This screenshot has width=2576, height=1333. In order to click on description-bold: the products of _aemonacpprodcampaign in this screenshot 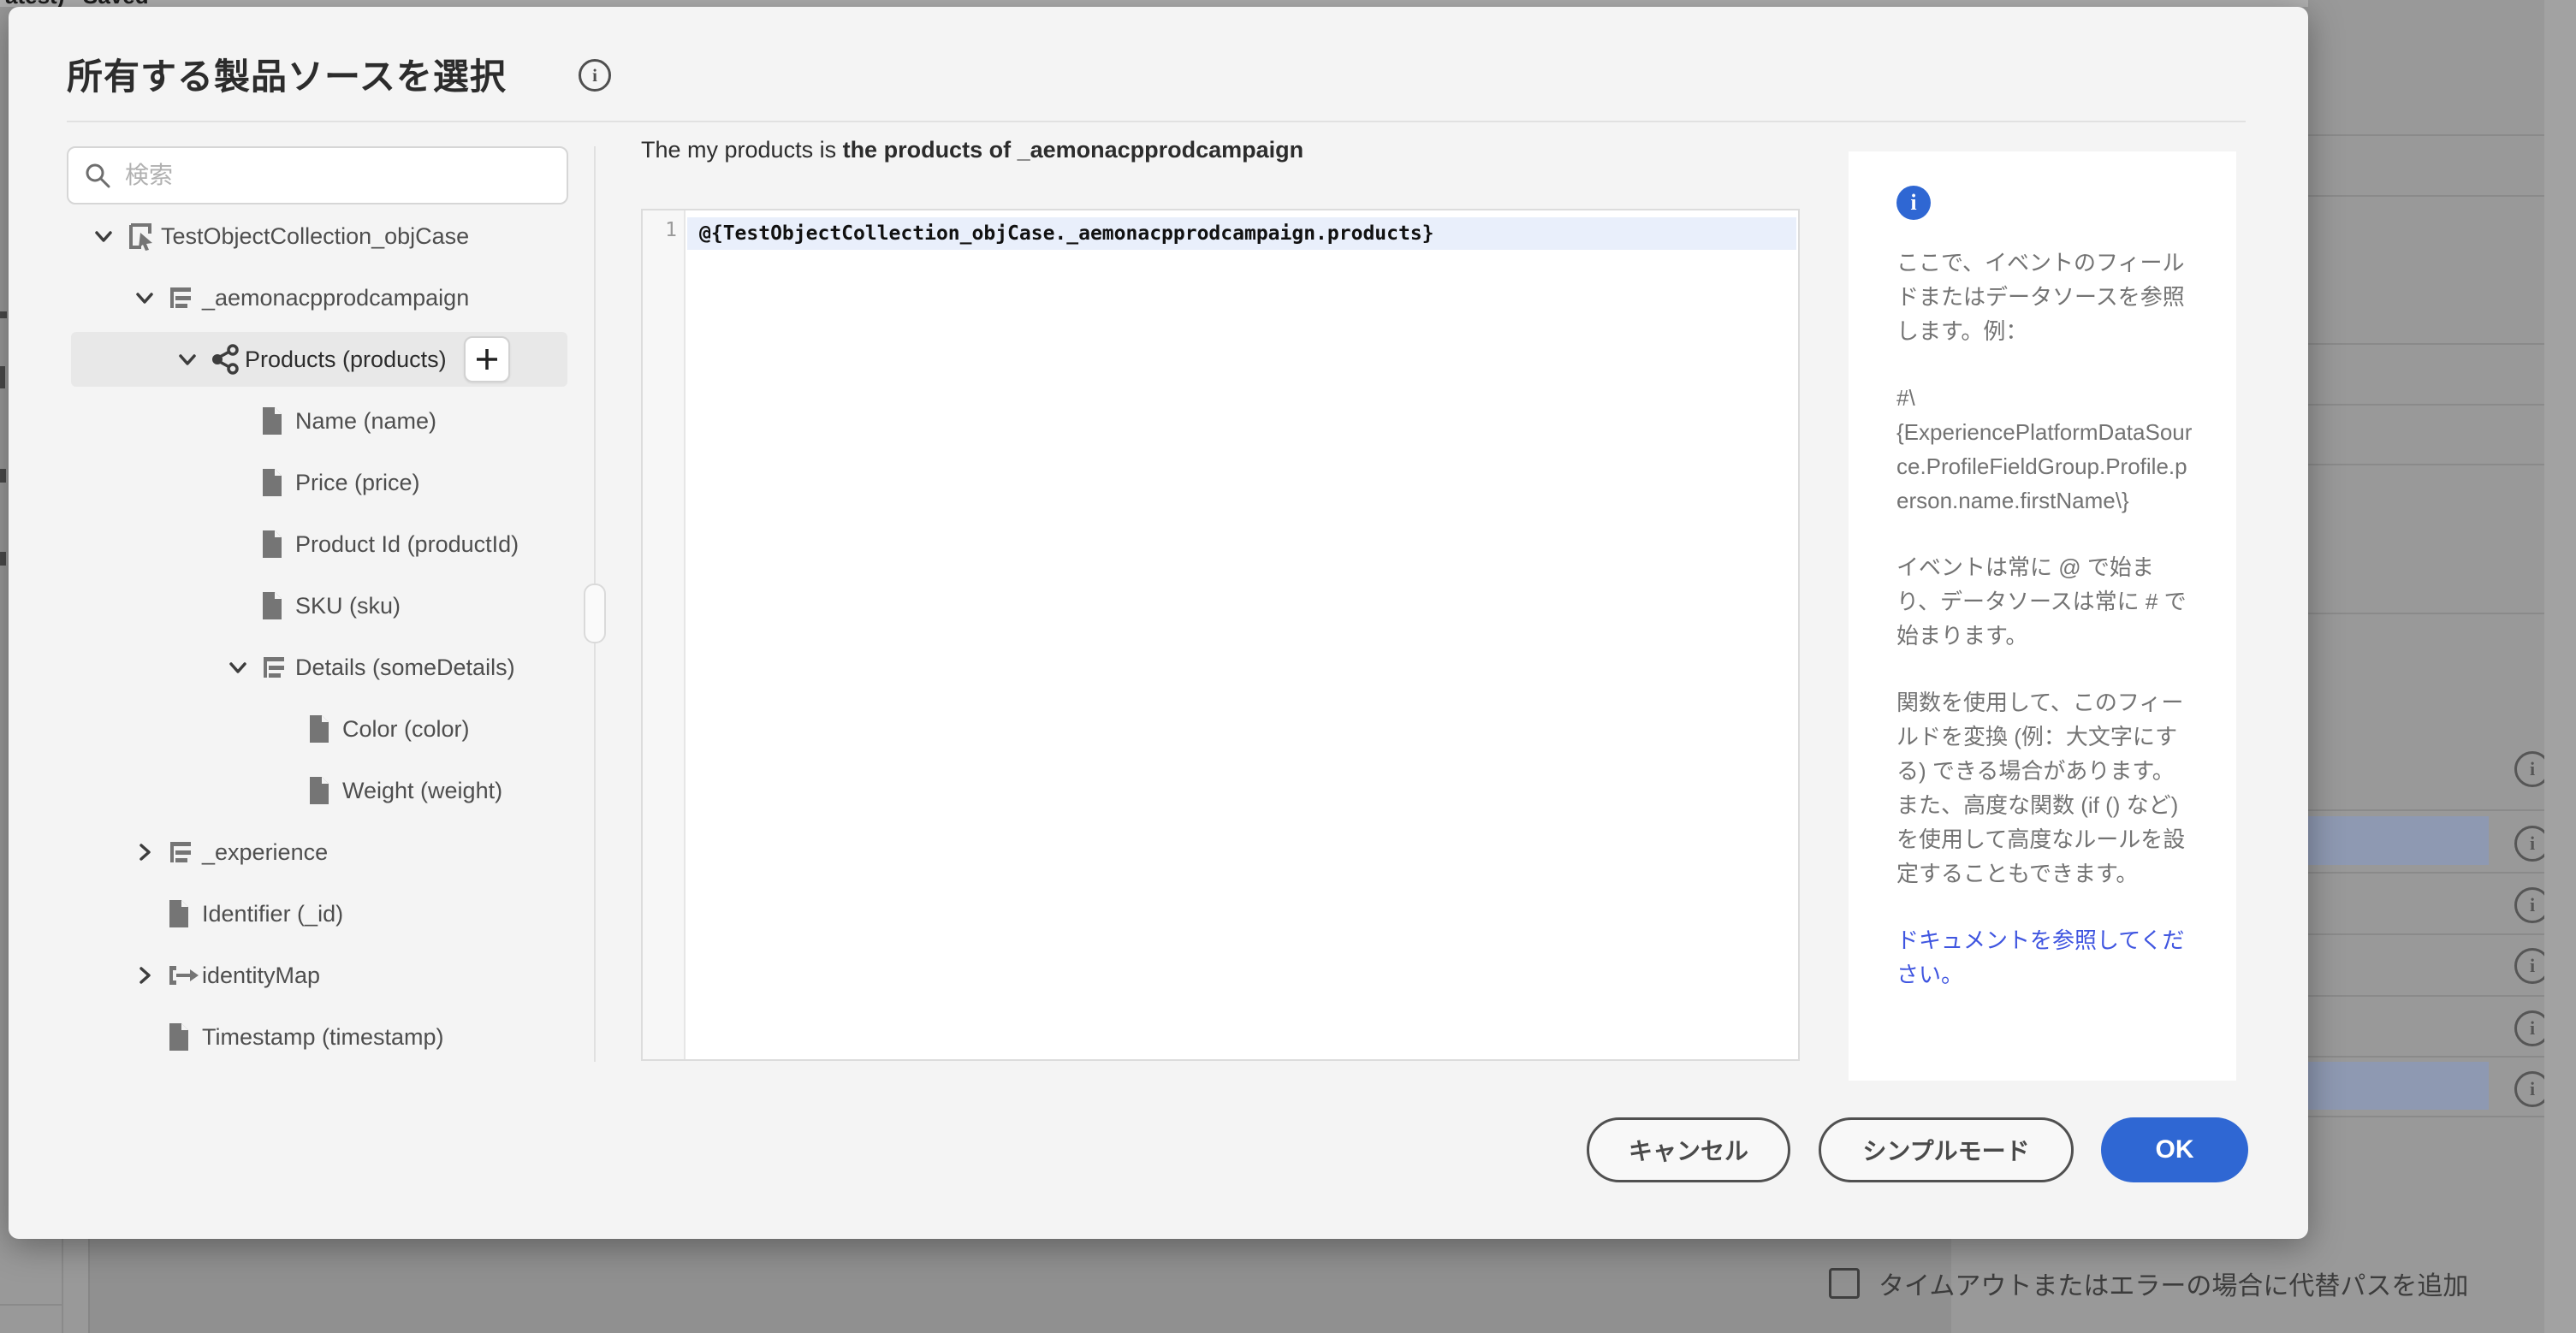, I will do `click(1073, 150)`.